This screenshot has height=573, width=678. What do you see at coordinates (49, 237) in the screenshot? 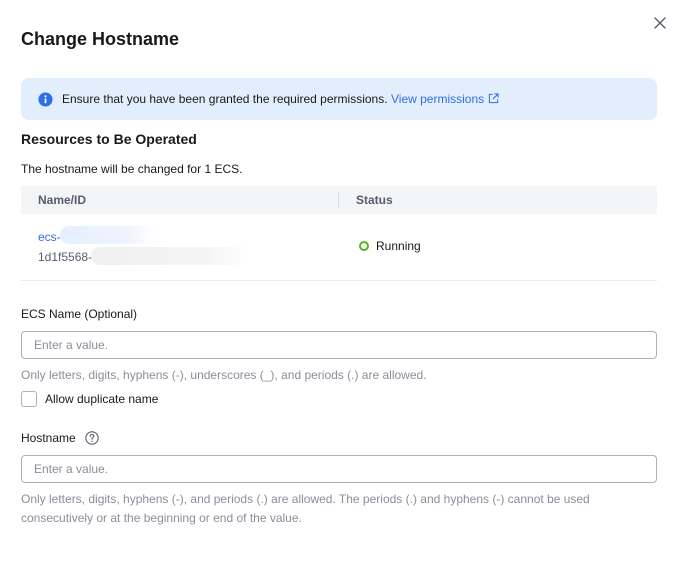
I see `ecs-name-link: ecs-` at bounding box center [49, 237].